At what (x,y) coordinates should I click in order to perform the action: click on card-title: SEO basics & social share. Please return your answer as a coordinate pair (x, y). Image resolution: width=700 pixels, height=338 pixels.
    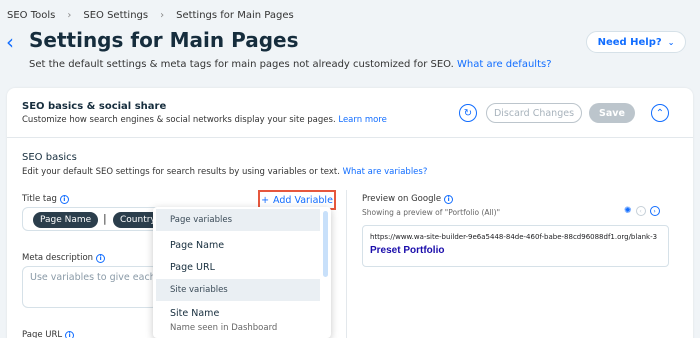
    Looking at the image, I should click on (94, 106).